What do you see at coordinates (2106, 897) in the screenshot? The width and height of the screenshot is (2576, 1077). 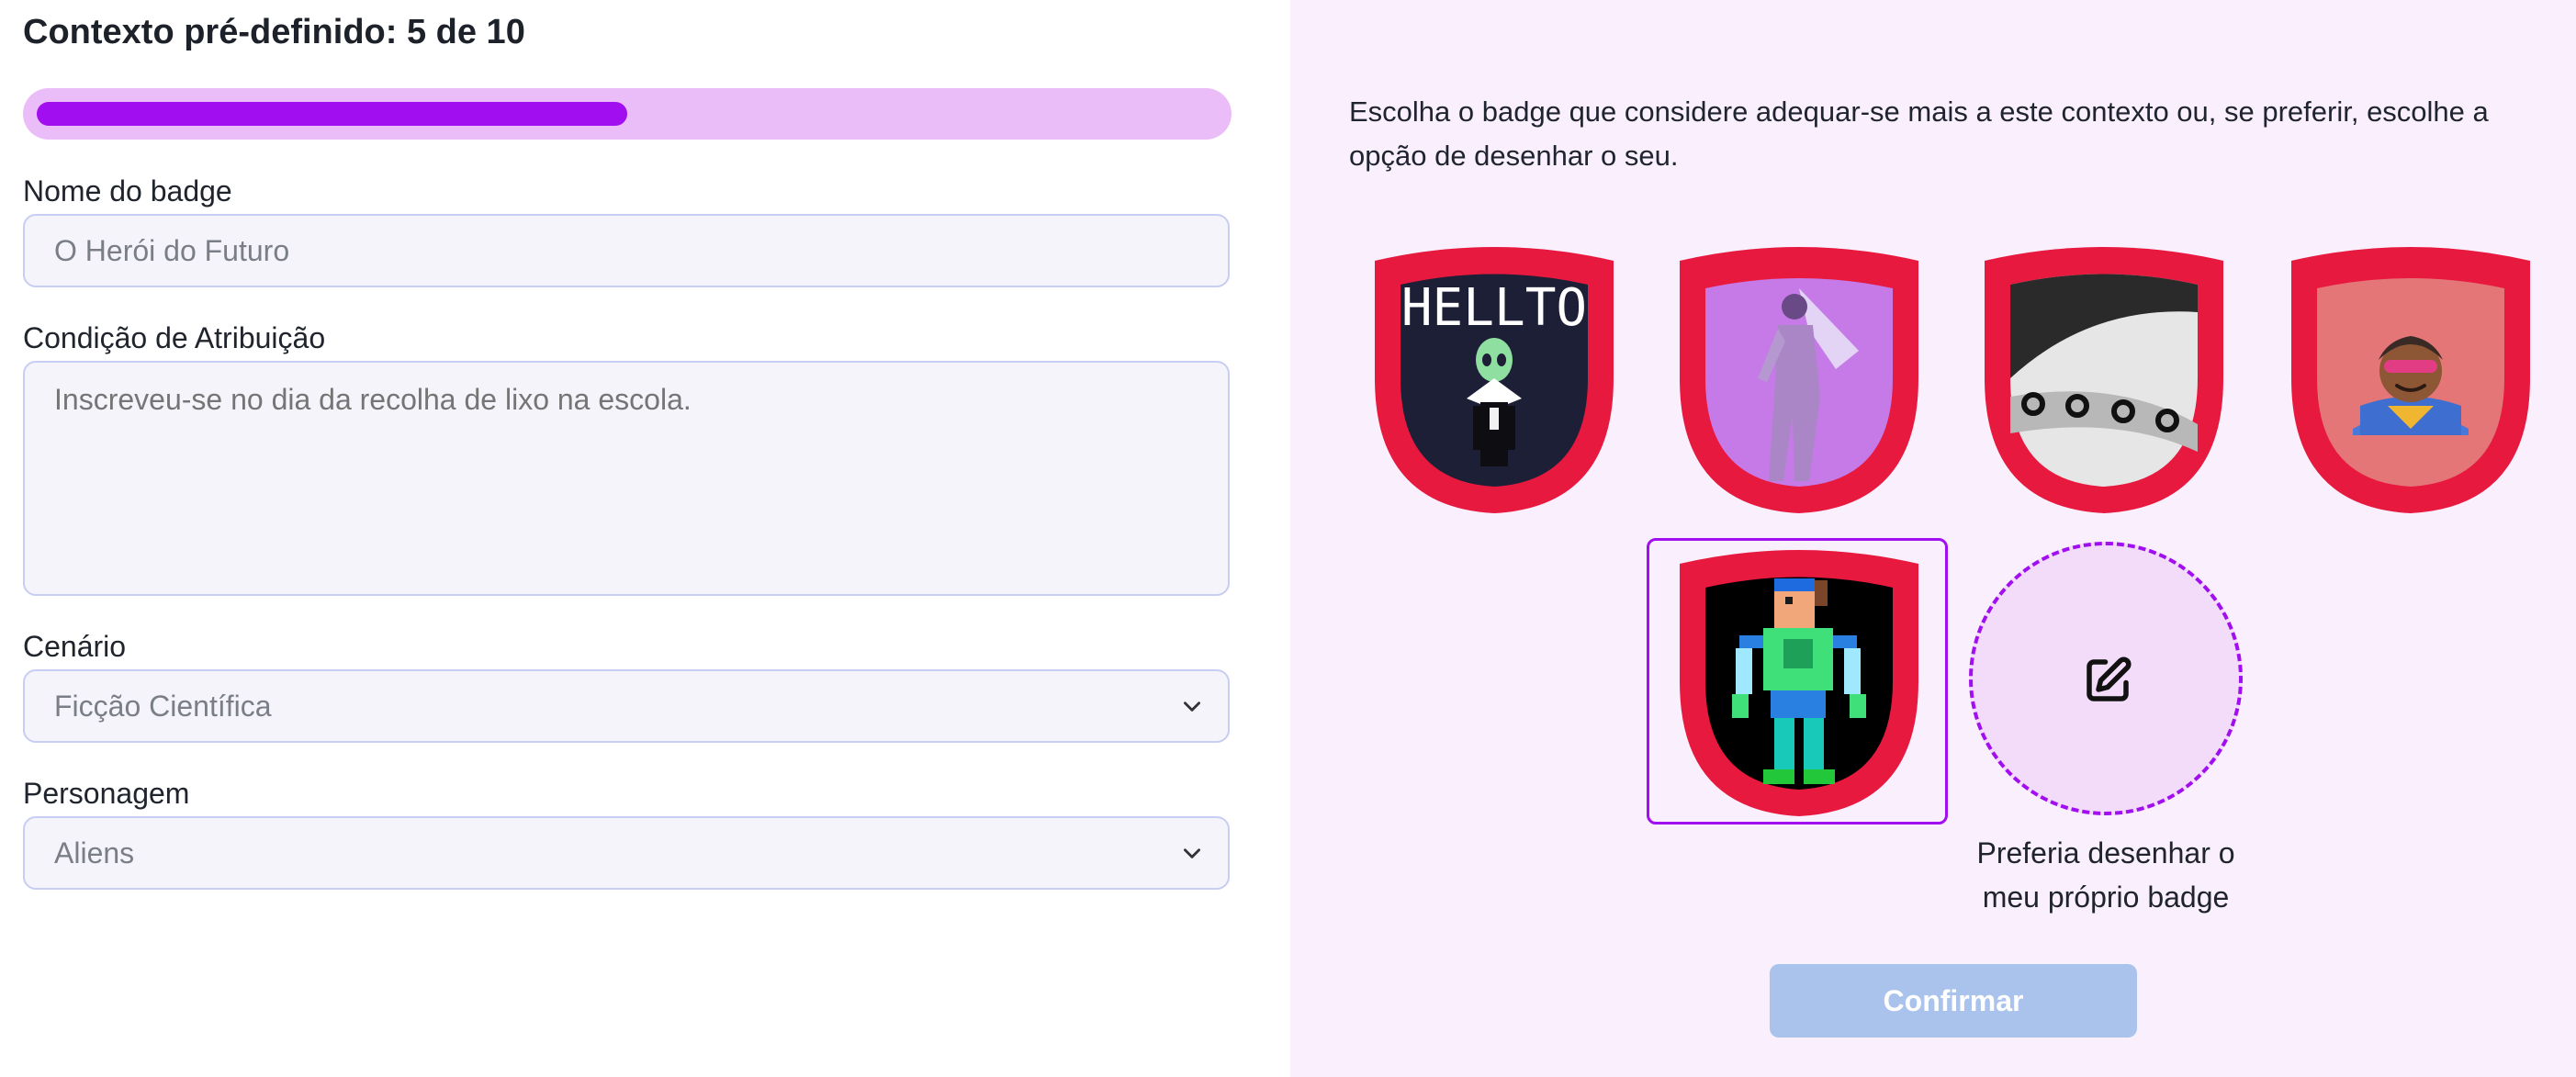 I see `draw-caption-line2: meu próprio badge` at bounding box center [2106, 897].